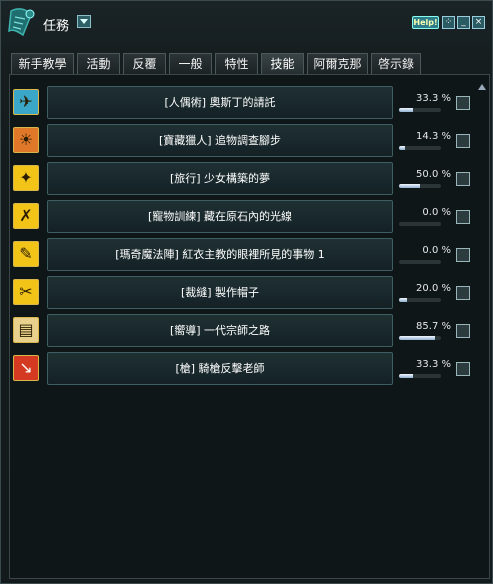  What do you see at coordinates (26, 178) in the screenshot?
I see `compass-star-icon: ✦` at bounding box center [26, 178].